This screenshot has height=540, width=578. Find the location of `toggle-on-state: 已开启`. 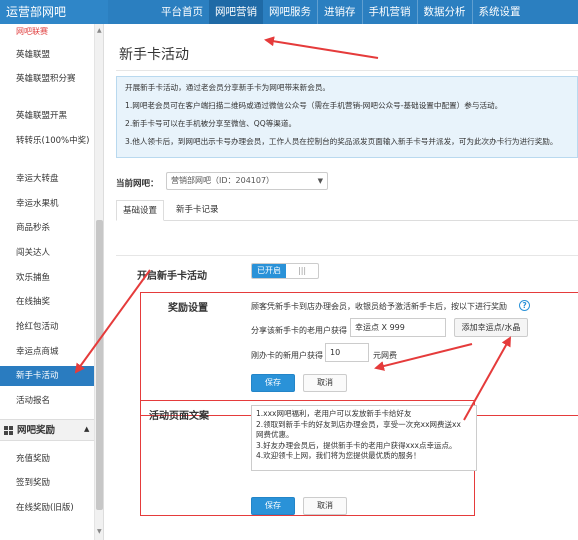

toggle-on-state: 已开启 is located at coordinates (269, 271).